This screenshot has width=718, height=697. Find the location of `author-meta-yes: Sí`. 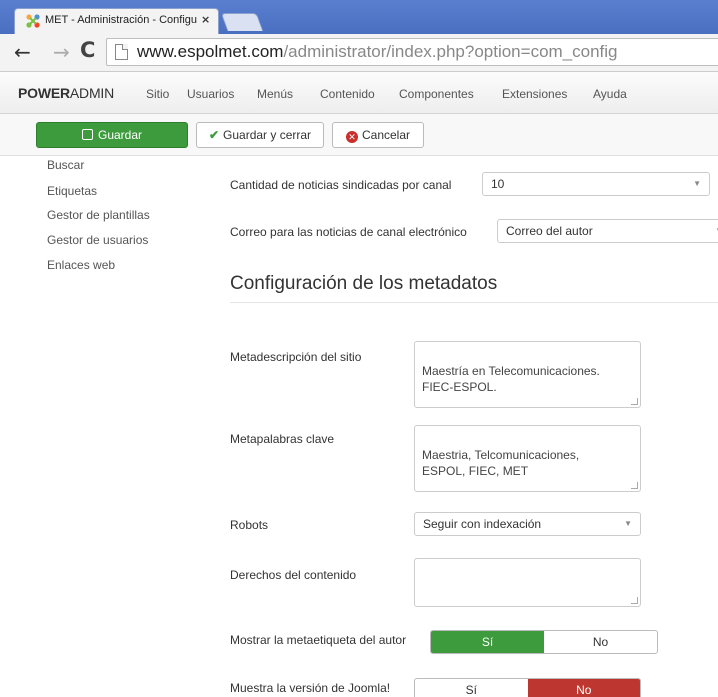

author-meta-yes: Sí is located at coordinates (487, 642).